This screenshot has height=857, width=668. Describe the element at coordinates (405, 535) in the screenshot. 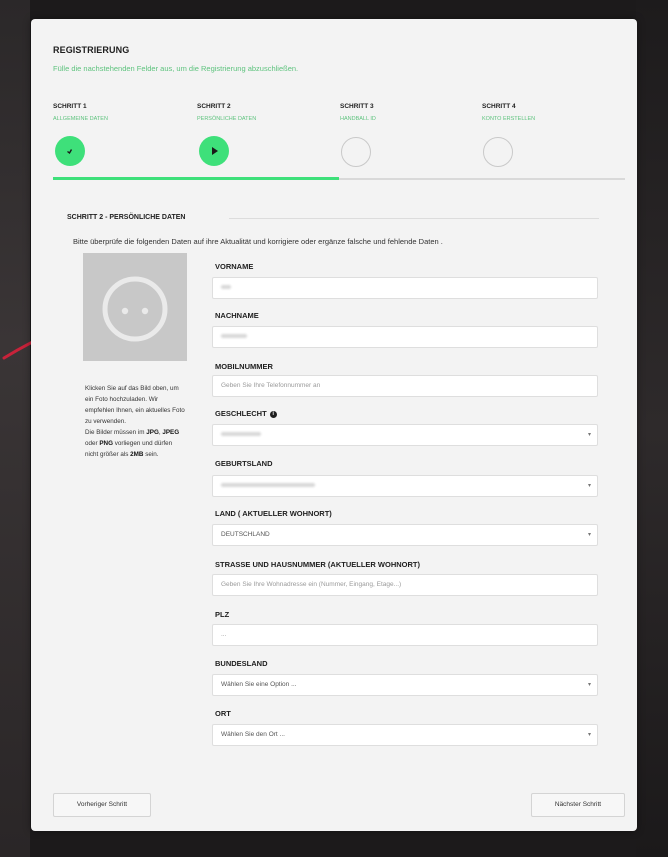

I see `land-select: DEUTSCHLAND ▾` at that location.